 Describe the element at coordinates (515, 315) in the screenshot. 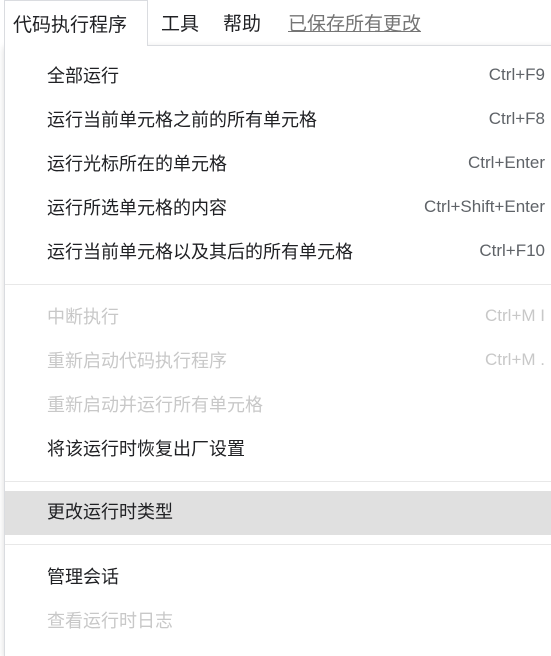

I see `menu-item-shortcut: Ctrl+M I` at that location.